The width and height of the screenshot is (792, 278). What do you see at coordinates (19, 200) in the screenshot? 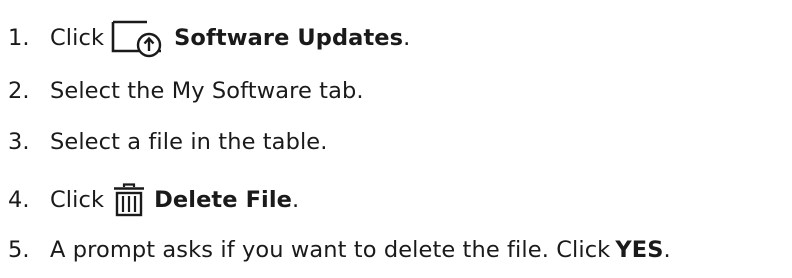
I see `step-number: 4.` at bounding box center [19, 200].